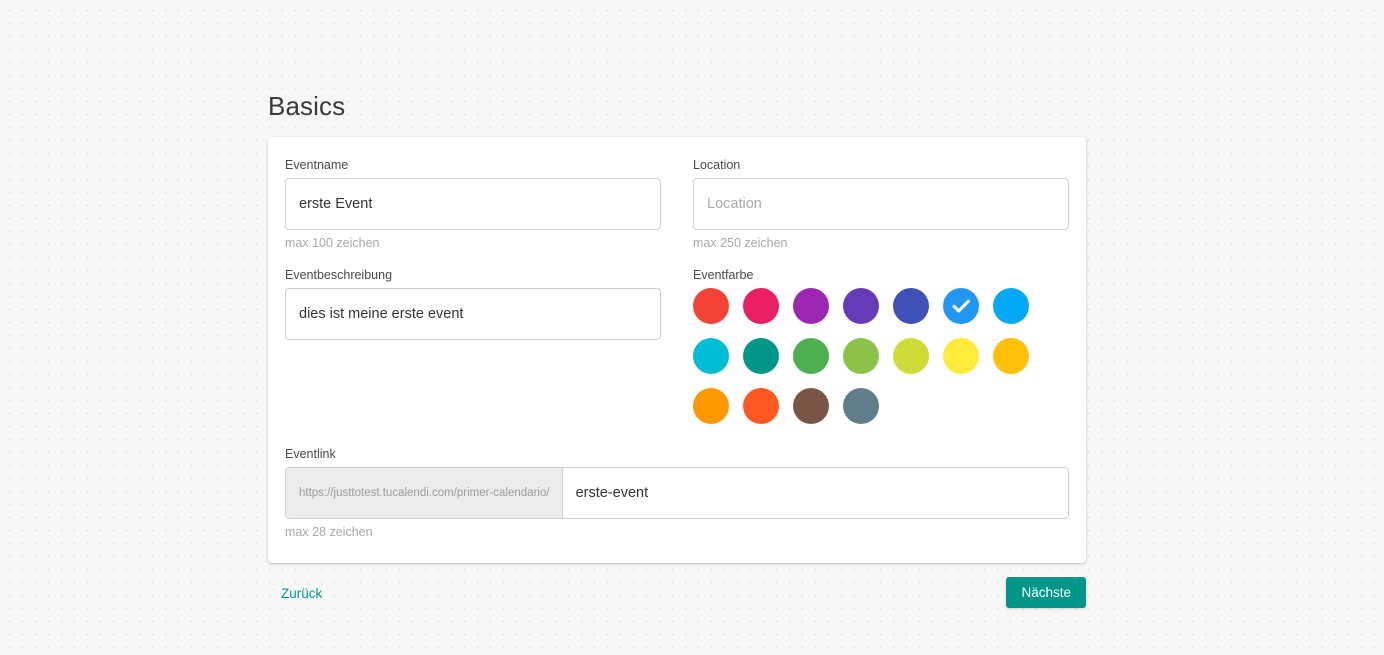 The image size is (1384, 655). Describe the element at coordinates (332, 243) in the screenshot. I see `eventname-helper: max 100 zeichen` at that location.